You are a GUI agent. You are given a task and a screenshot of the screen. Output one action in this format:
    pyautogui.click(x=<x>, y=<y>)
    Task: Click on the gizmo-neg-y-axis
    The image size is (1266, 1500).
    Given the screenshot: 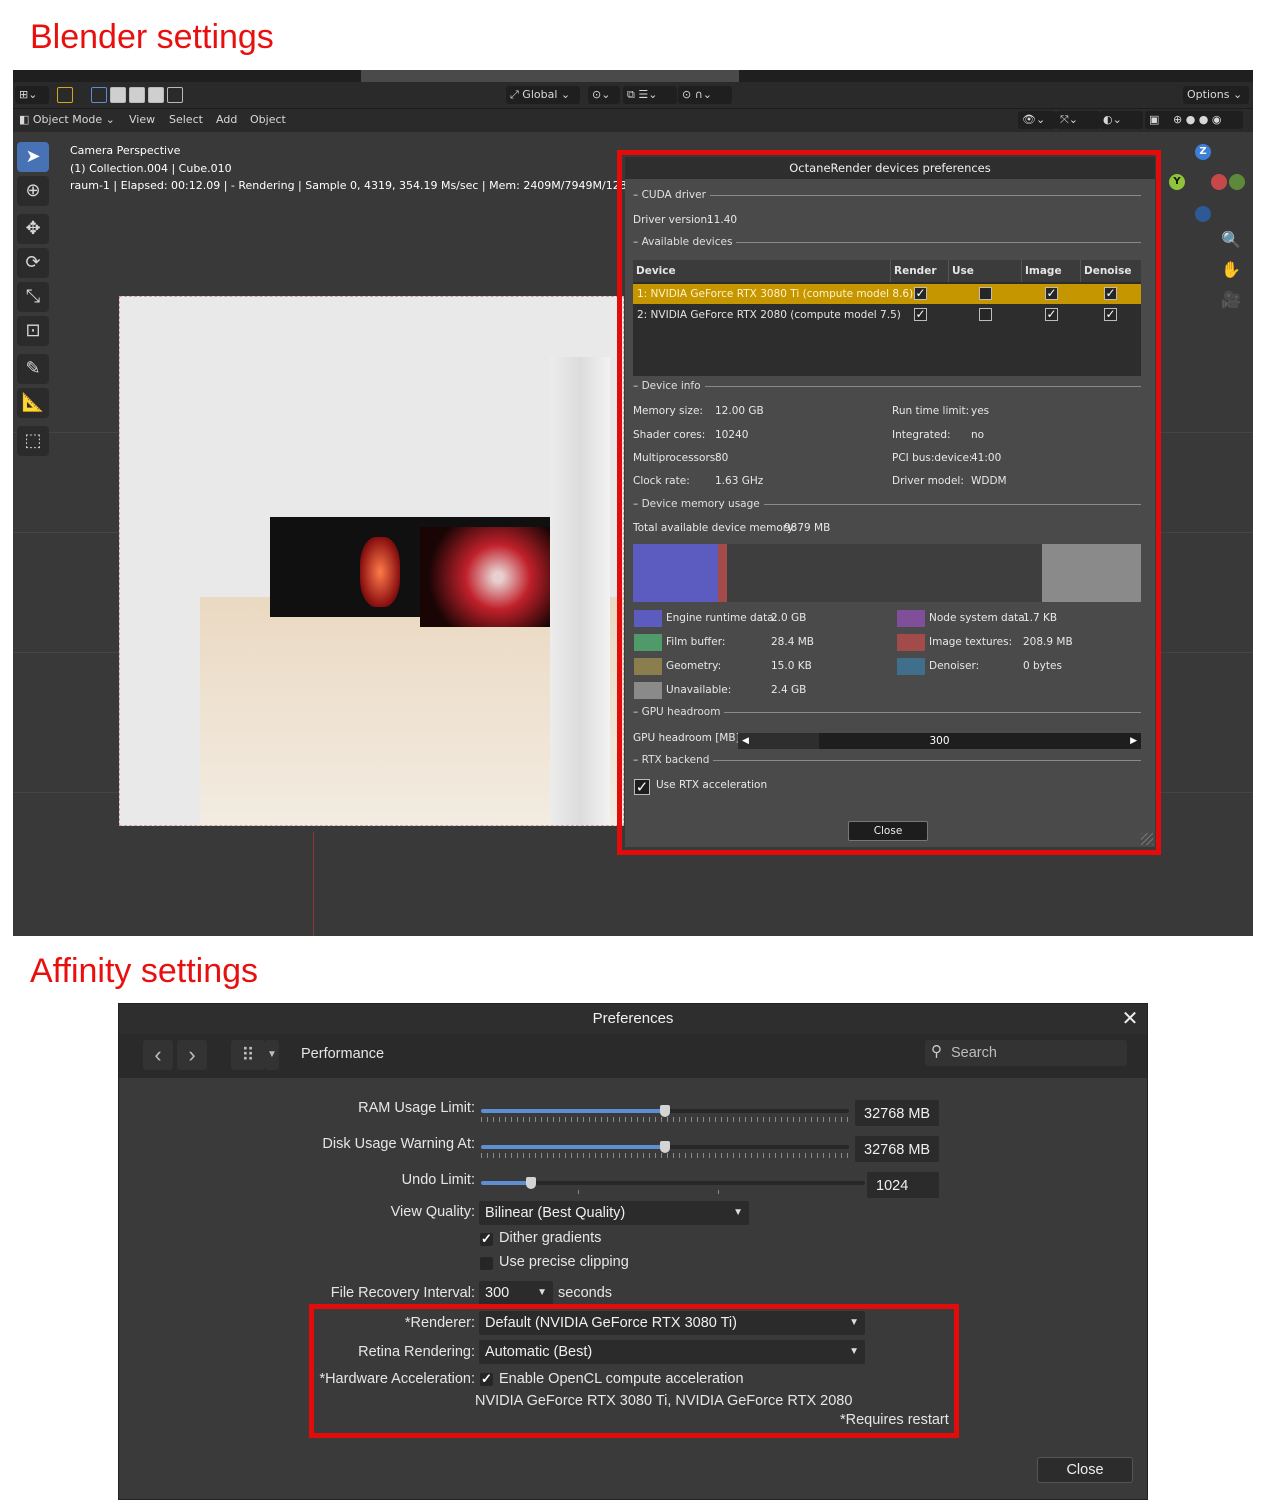 What is the action you would take?
    pyautogui.click(x=1237, y=182)
    